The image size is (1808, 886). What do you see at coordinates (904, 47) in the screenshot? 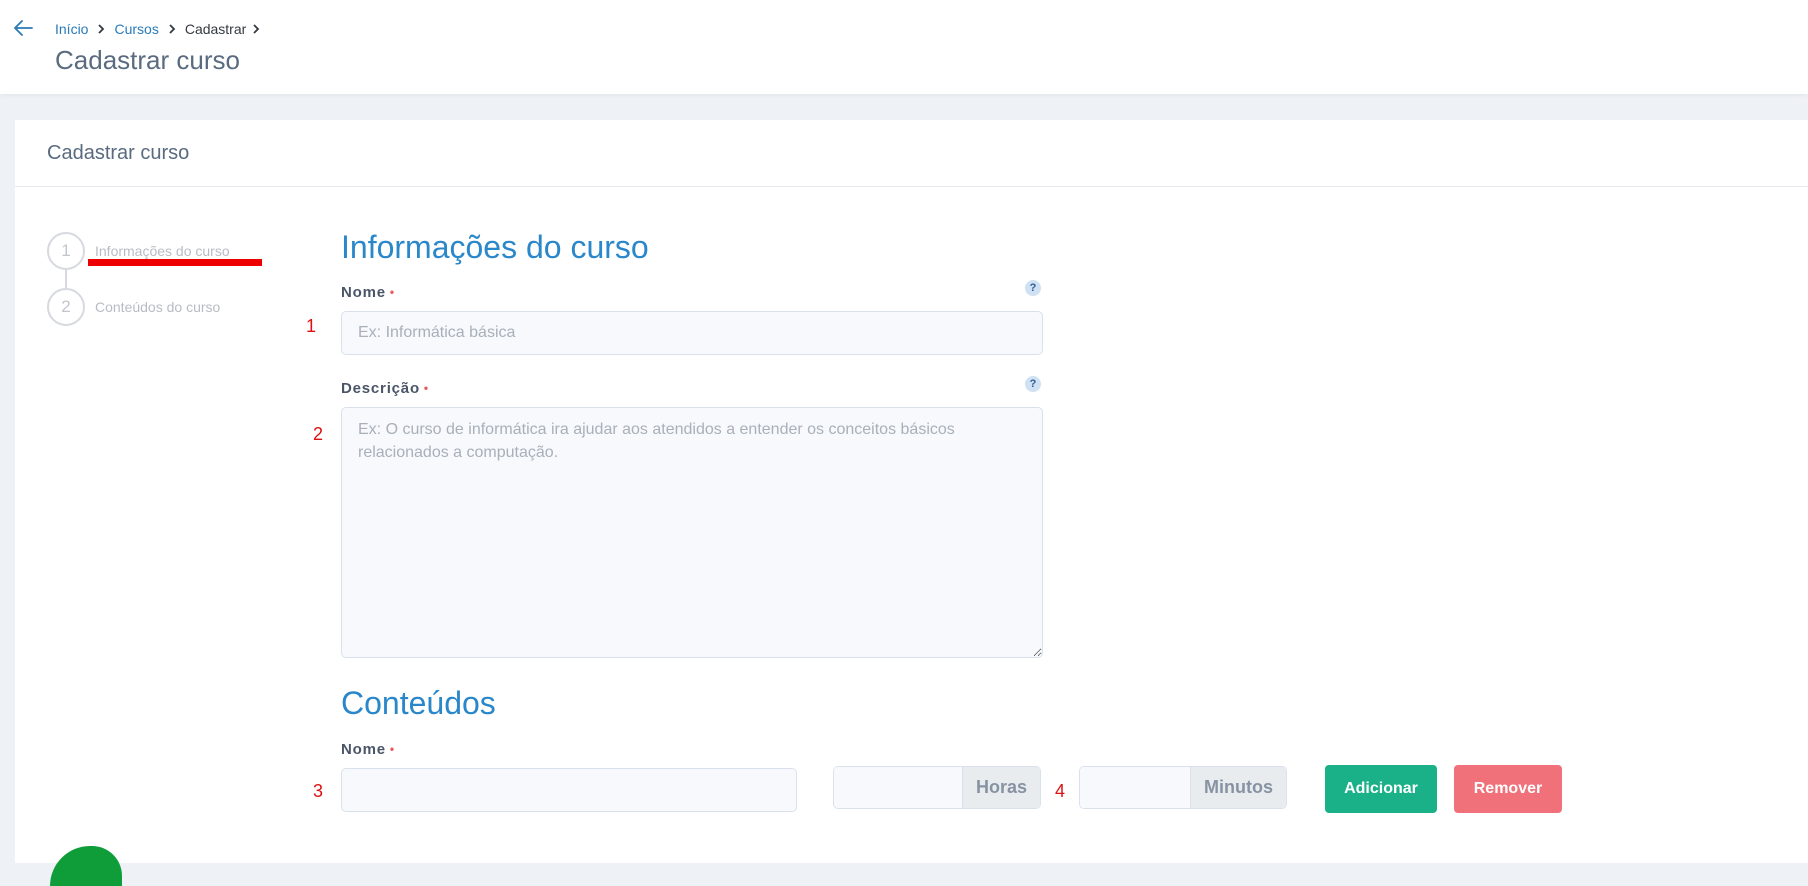
I see `top-bar: Início Cursos Cadastrar Cadastrar curso` at bounding box center [904, 47].